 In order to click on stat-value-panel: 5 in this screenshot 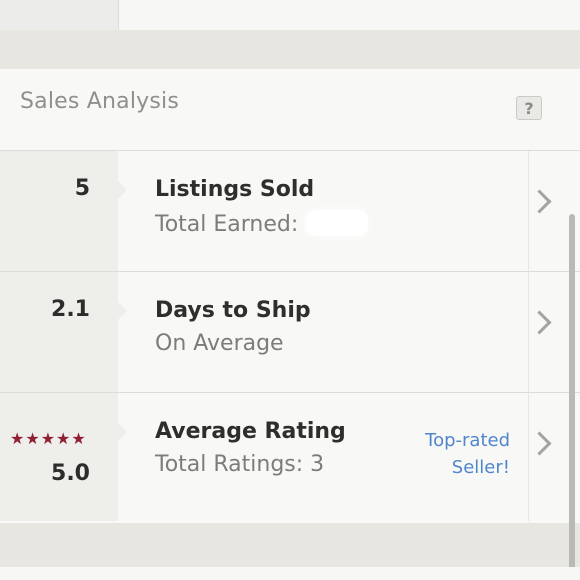, I will do `click(63, 211)`.